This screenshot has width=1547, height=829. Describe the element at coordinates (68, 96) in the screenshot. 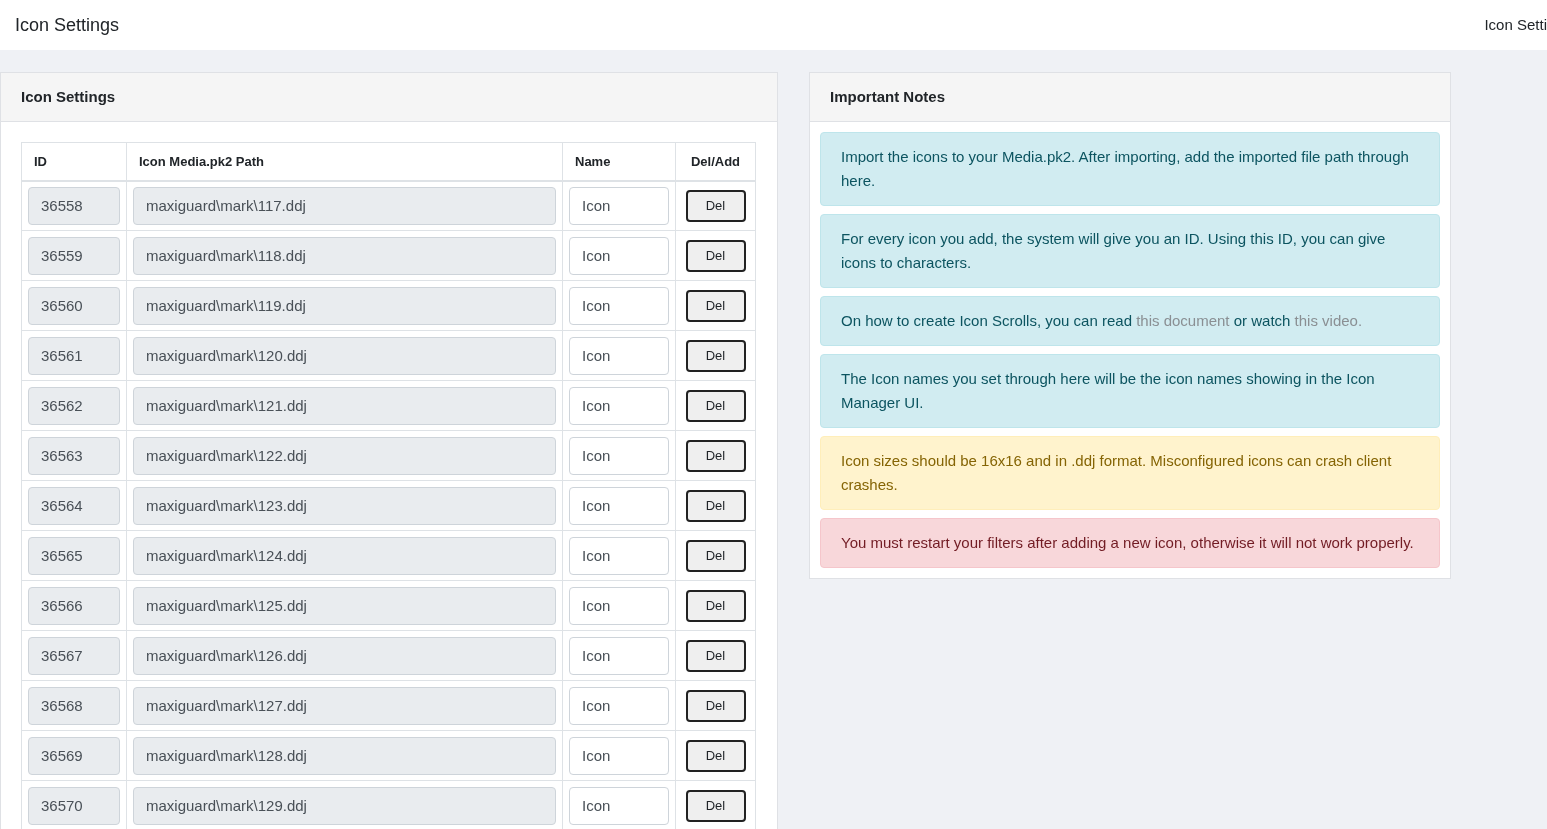

I see `card-title: Icon Settings` at that location.